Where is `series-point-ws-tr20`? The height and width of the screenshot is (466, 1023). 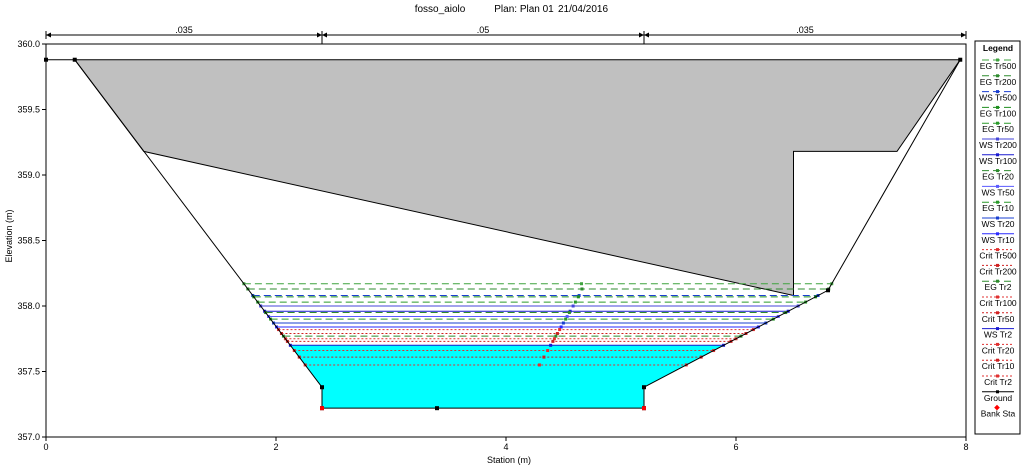 series-point-ws-tr20 is located at coordinates (563, 323).